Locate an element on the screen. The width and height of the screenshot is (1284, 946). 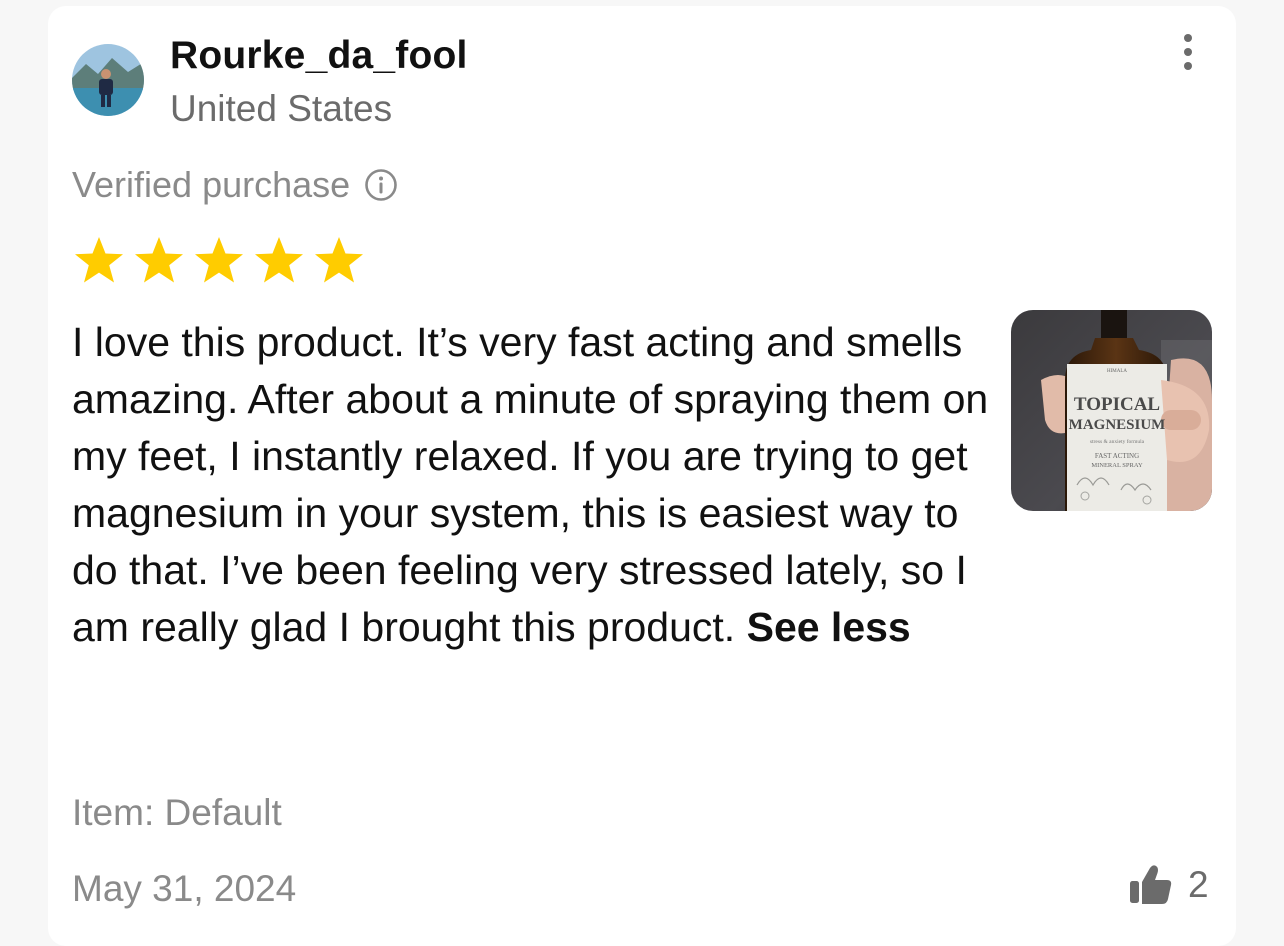
photo-label-line1: TOPICAL is located at coordinates (1117, 404).